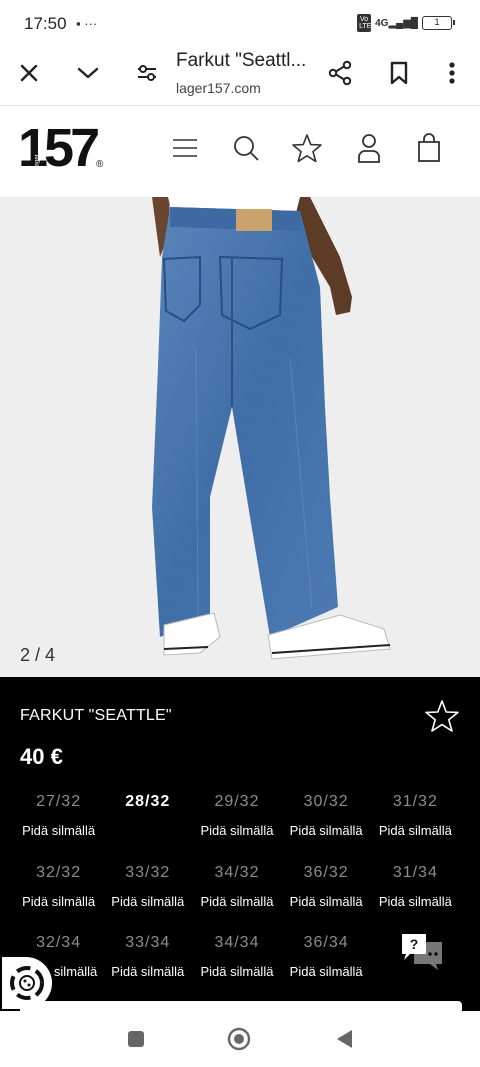 The image size is (480, 1067). I want to click on size-label: 28/32, so click(148, 801).